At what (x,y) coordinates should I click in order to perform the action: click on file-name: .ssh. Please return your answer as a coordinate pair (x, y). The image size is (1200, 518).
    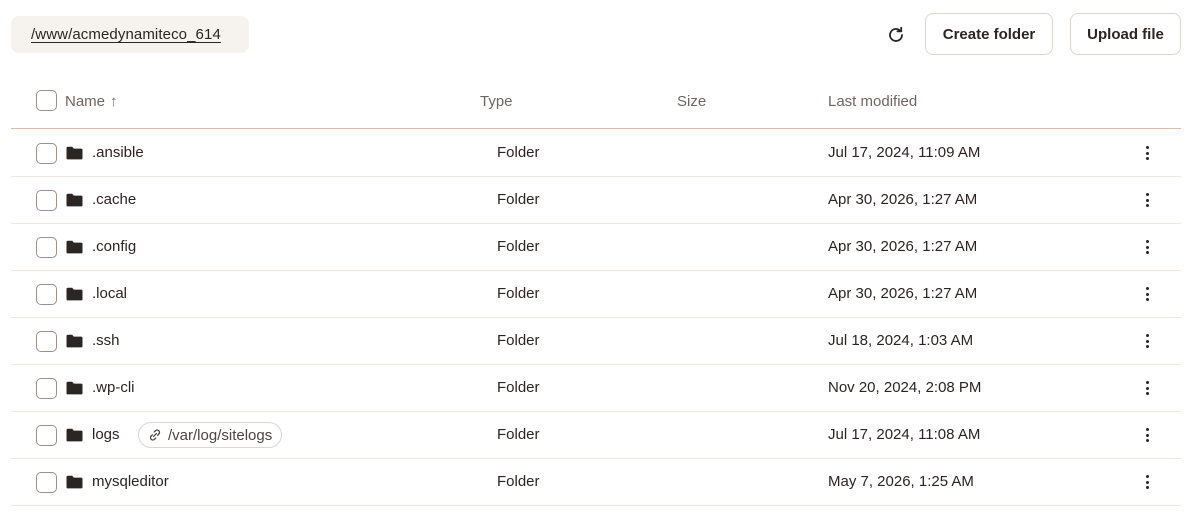
    Looking at the image, I should click on (106, 340).